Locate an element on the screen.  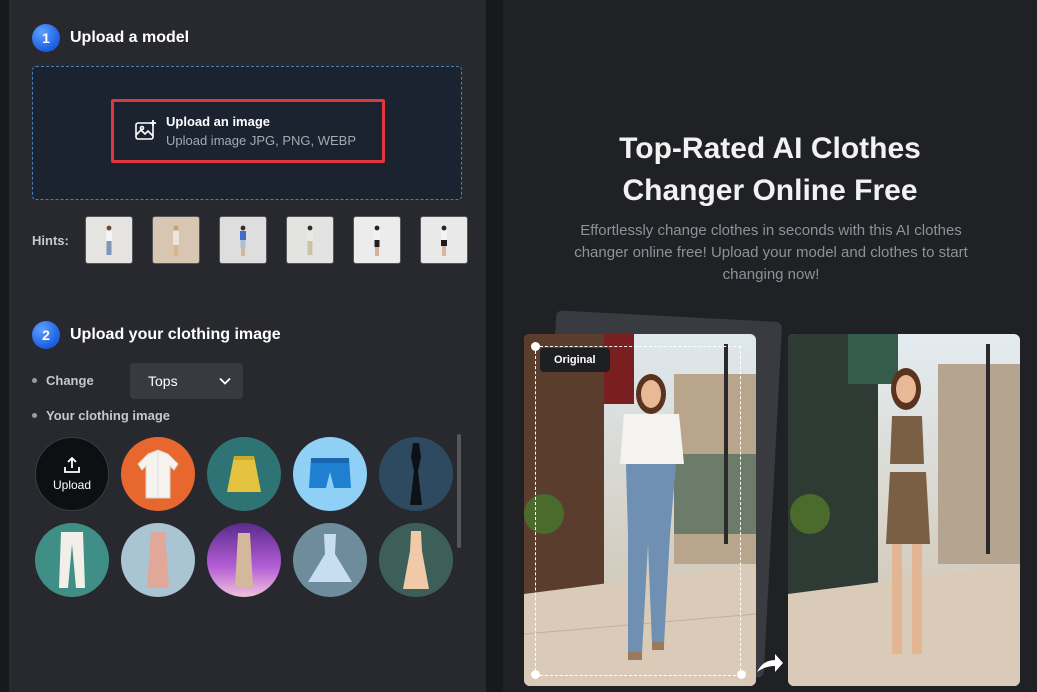
hero-title-line1: Top-Rated AI Clothes is located at coordinates (770, 148).